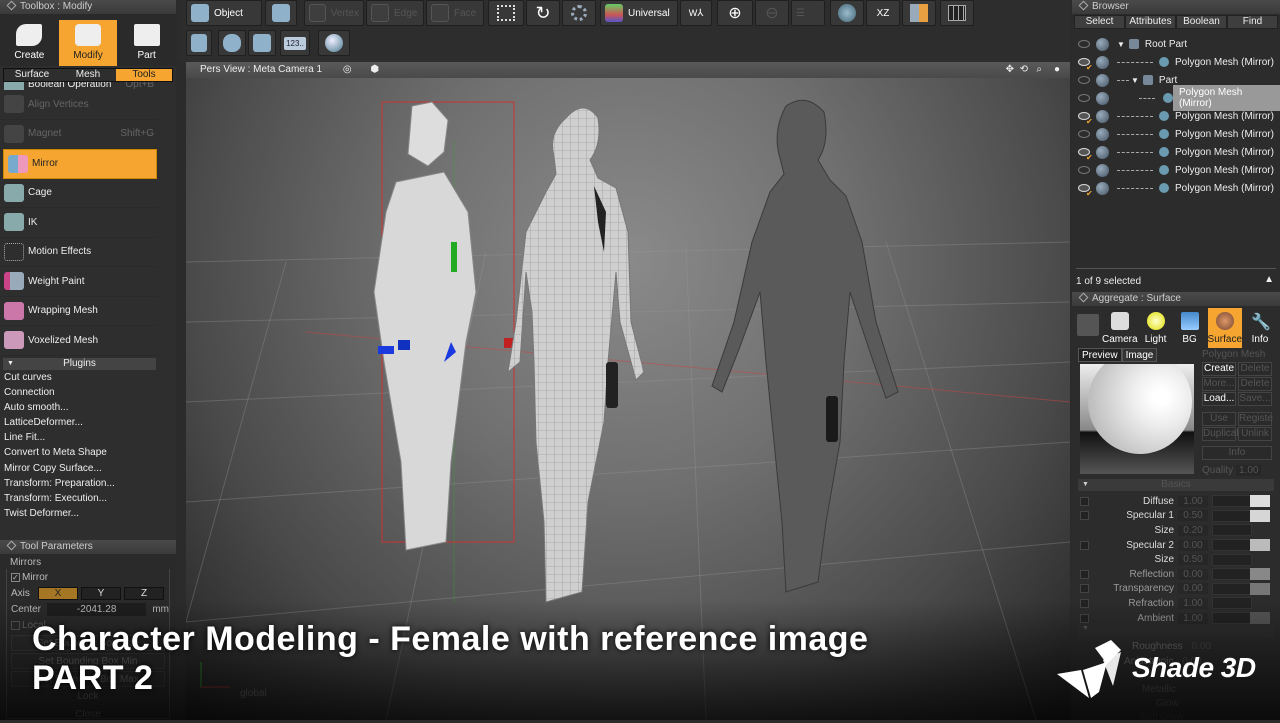  Describe the element at coordinates (1220, 434) in the screenshot. I see `duplicate-button: Duplical` at that location.